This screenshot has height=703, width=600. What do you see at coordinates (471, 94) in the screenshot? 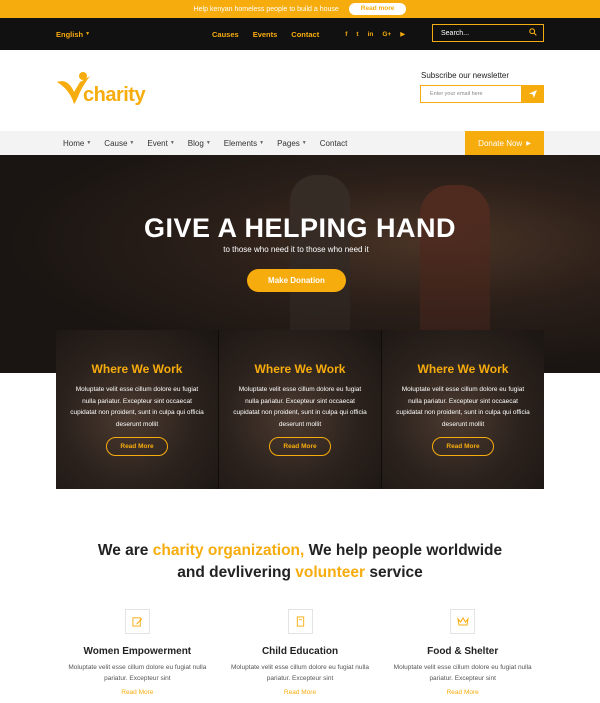
I see `newsletter-email-field: Enter your email here` at bounding box center [471, 94].